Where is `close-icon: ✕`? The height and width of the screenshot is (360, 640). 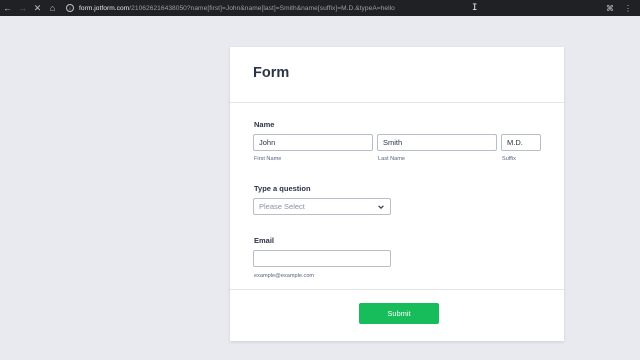 close-icon: ✕ is located at coordinates (37, 8).